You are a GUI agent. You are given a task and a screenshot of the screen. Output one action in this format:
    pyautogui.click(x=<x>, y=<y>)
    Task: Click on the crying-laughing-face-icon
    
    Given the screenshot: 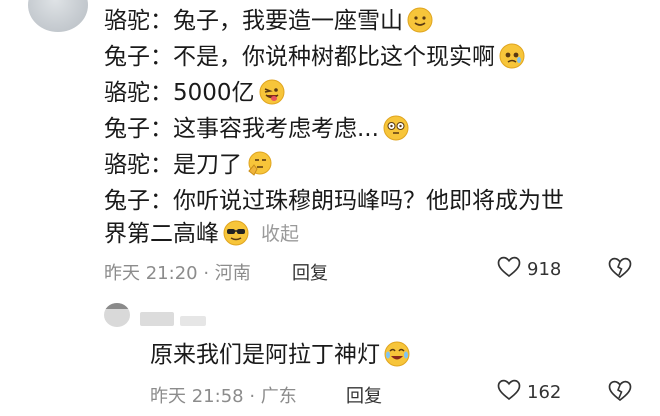 What is the action you would take?
    pyautogui.click(x=397, y=354)
    